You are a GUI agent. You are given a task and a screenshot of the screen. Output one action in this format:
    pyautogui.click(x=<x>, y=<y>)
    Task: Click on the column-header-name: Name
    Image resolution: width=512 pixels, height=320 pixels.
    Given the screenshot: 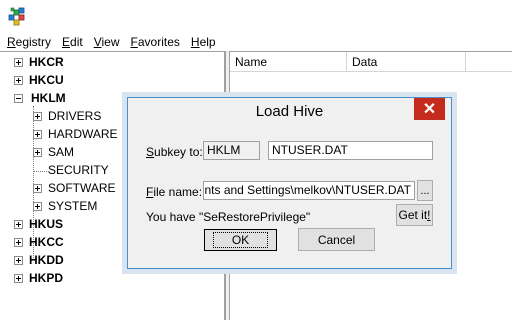 What is the action you would take?
    pyautogui.click(x=288, y=62)
    